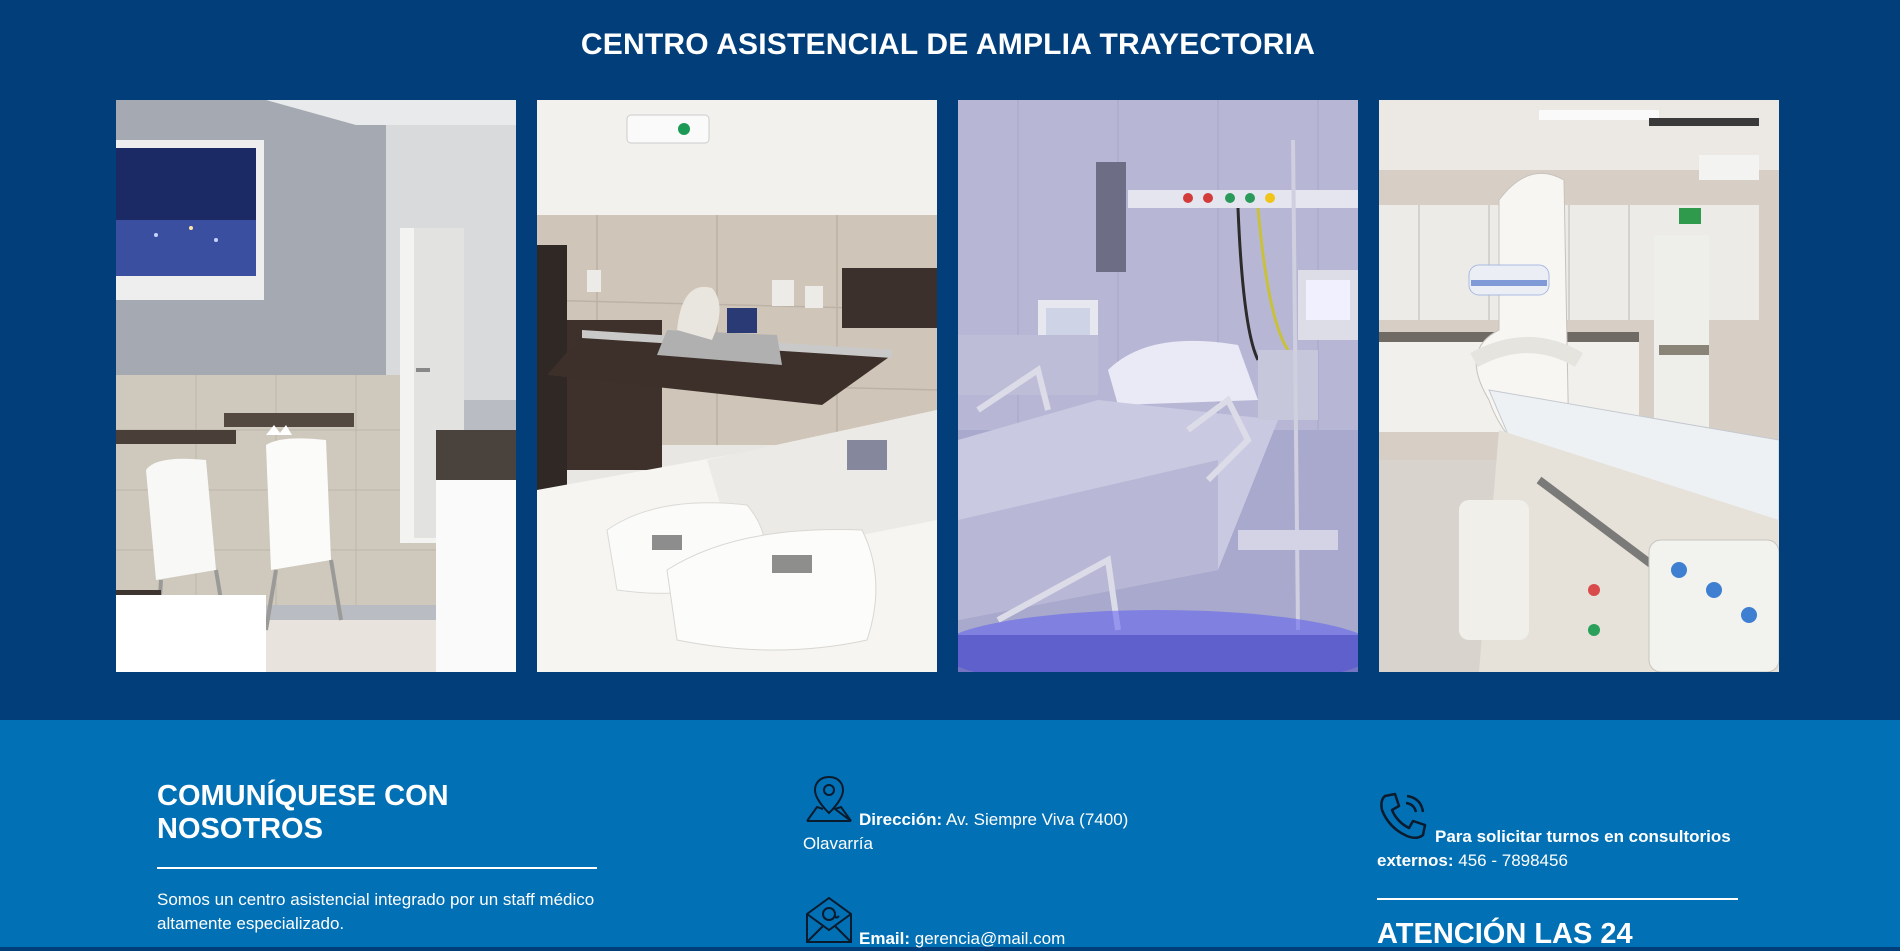 The width and height of the screenshot is (1900, 951). What do you see at coordinates (829, 921) in the screenshot?
I see `envelope-icon` at bounding box center [829, 921].